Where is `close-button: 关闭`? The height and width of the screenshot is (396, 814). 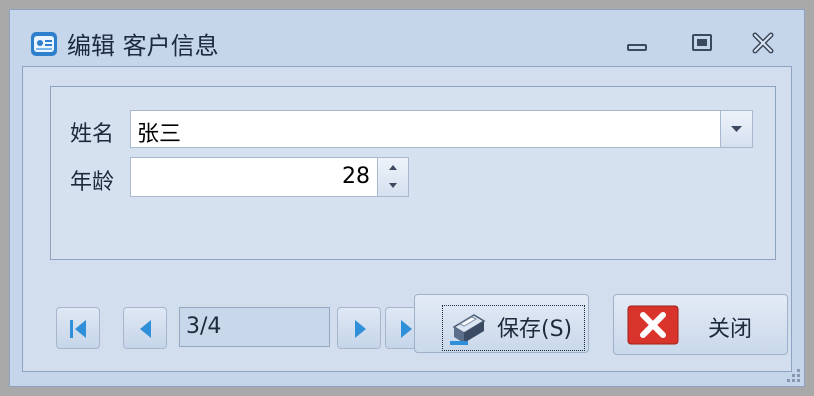 close-button: 关闭 is located at coordinates (700, 324).